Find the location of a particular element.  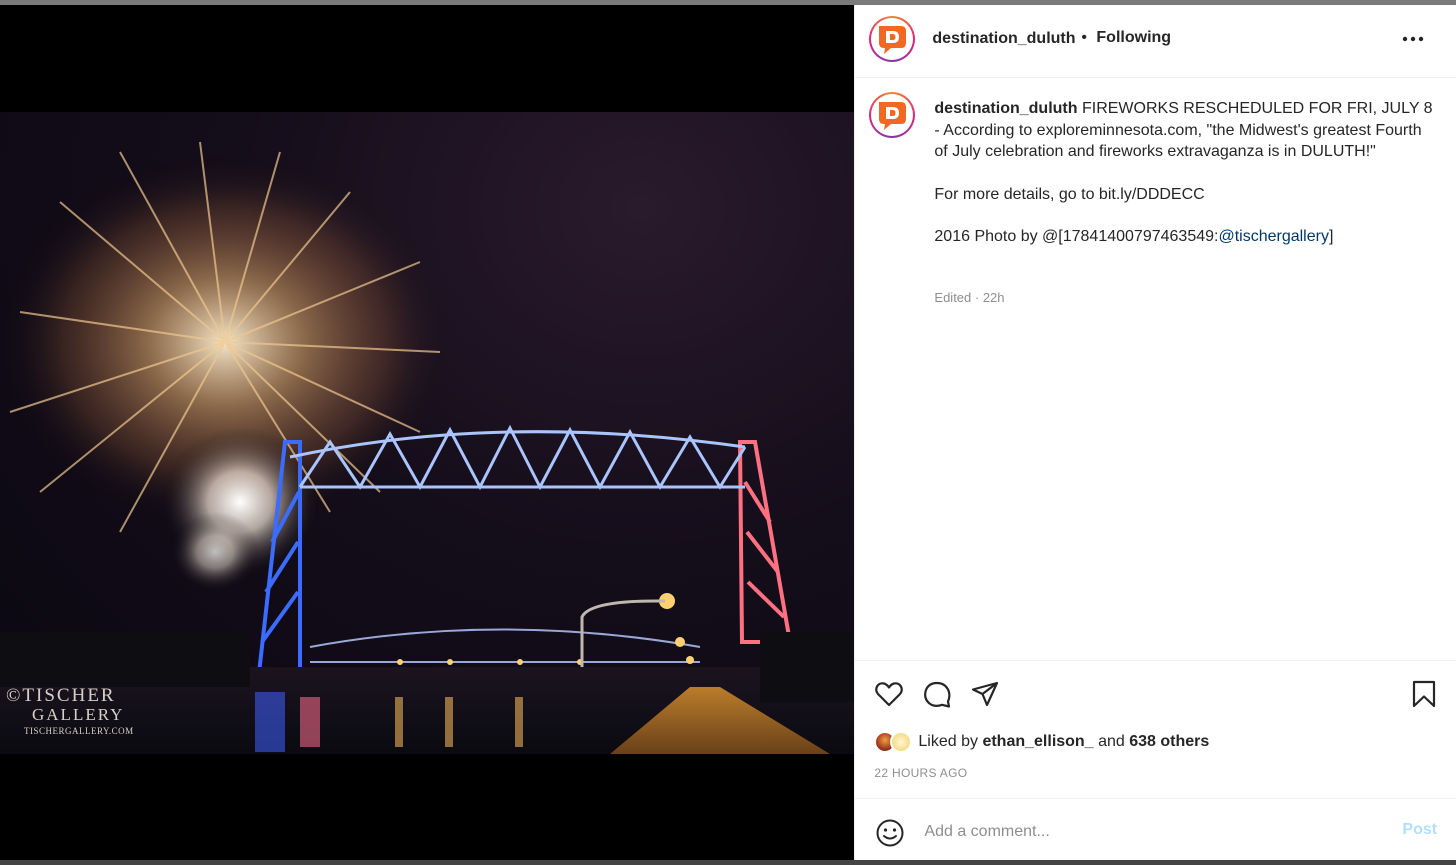

browser-bottom-strip is located at coordinates (728, 862).